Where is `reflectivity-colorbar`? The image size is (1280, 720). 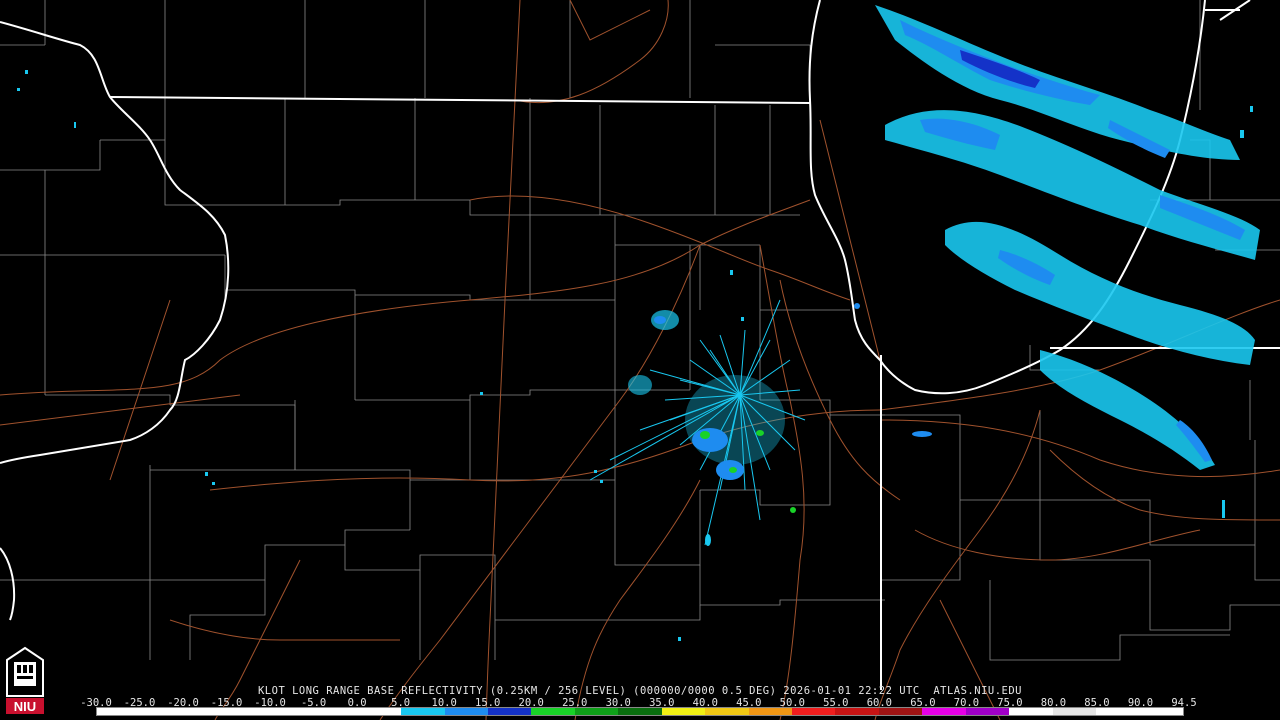 reflectivity-colorbar is located at coordinates (640, 711).